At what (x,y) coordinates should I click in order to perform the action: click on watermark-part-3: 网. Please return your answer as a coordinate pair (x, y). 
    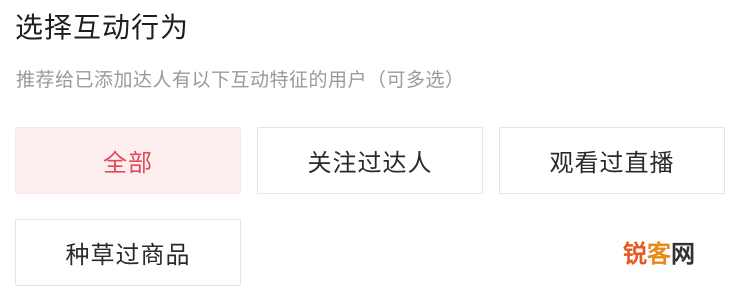
    Looking at the image, I should click on (683, 254).